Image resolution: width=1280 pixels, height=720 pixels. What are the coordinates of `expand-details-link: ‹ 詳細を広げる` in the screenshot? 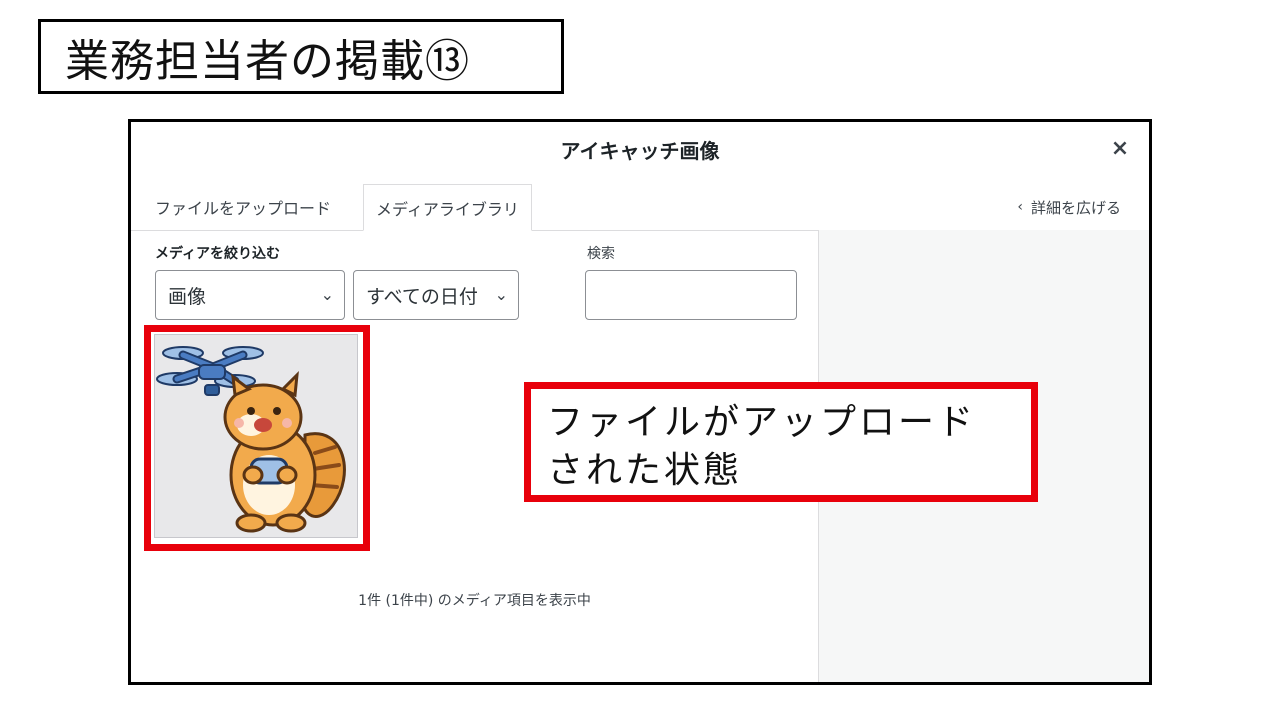 It's located at (1069, 207).